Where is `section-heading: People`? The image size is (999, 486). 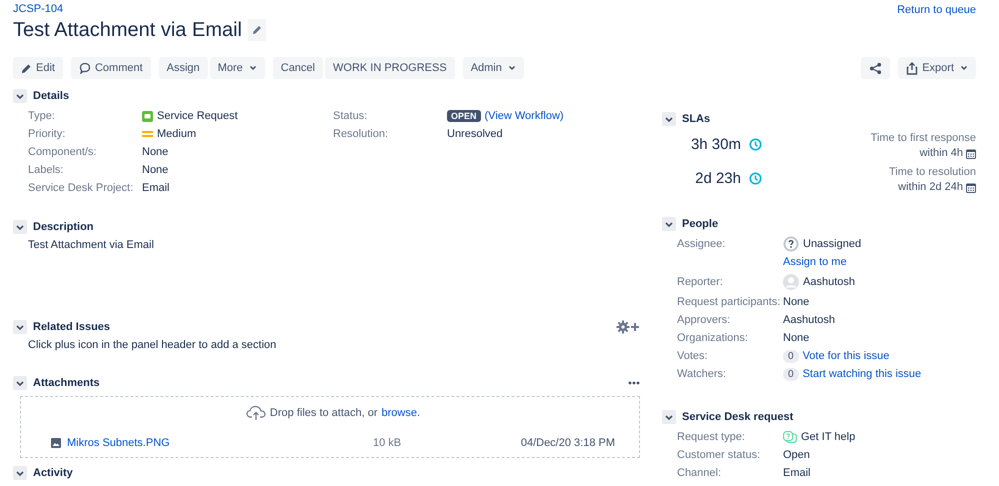 section-heading: People is located at coordinates (700, 224).